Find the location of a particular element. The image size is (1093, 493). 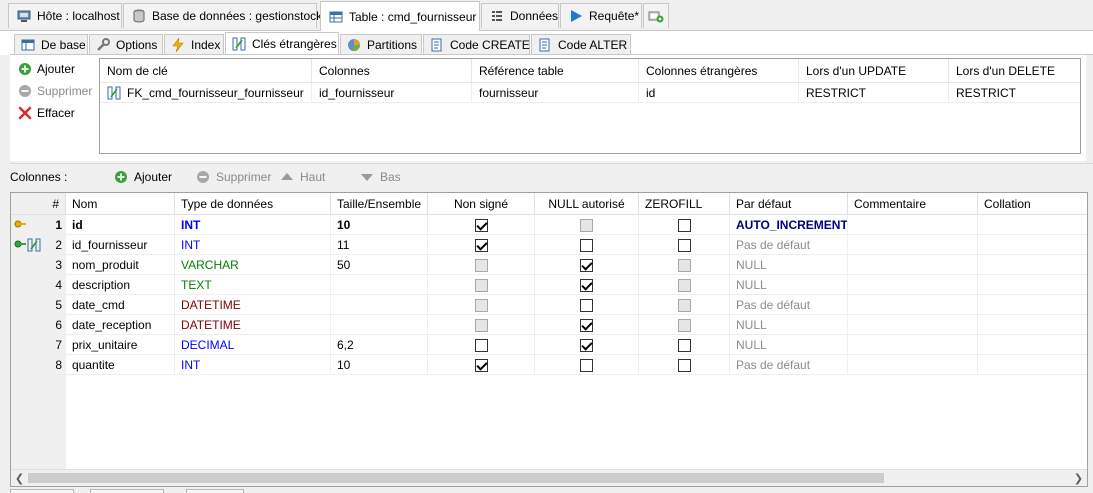

cell-size: 50 is located at coordinates (379, 265).